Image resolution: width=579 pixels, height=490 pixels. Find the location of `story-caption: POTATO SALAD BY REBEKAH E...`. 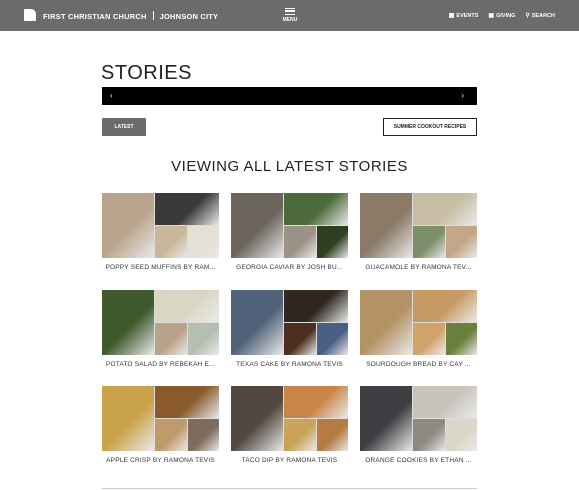

story-caption: POTATO SALAD BY REBEKAH E... is located at coordinates (160, 364).